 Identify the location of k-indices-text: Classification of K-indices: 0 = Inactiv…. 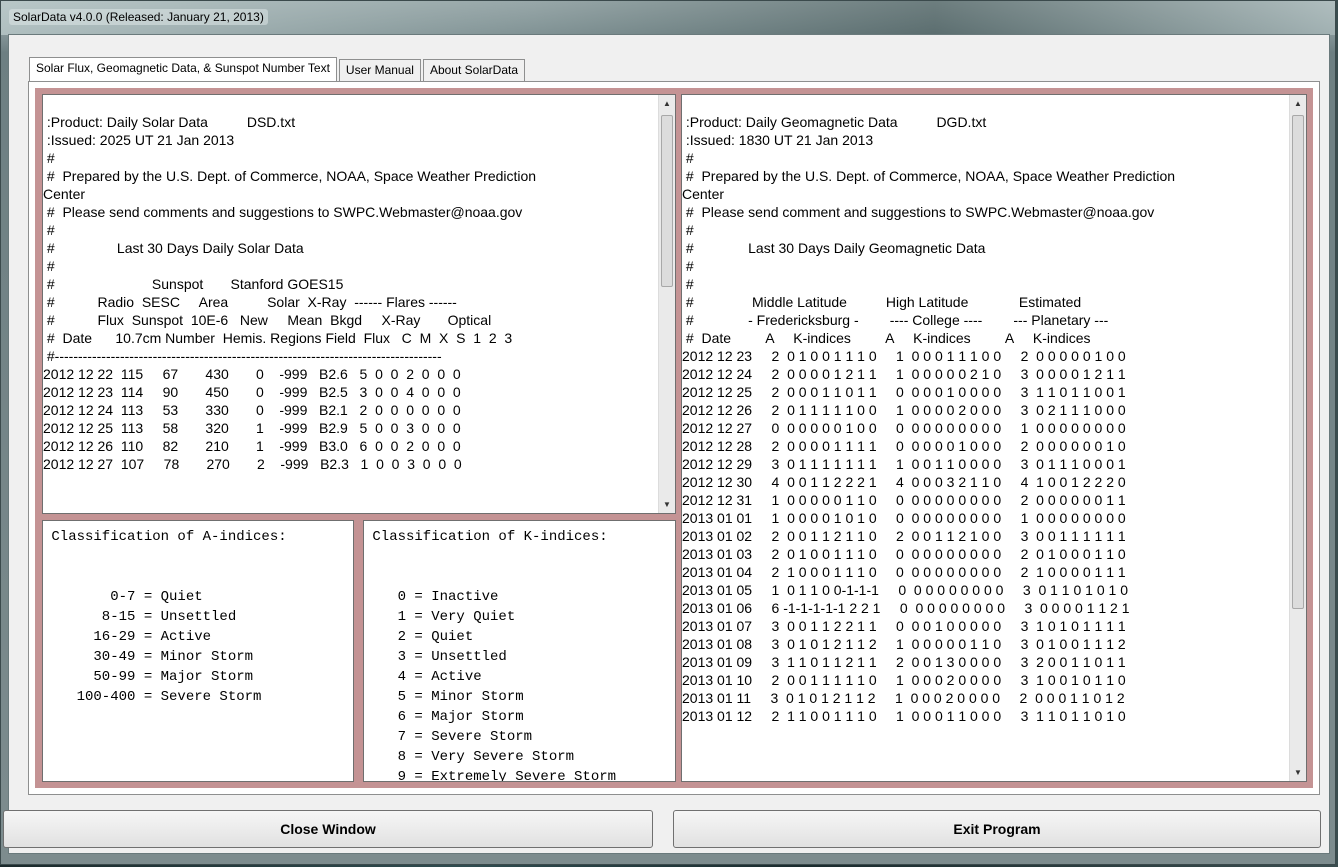
(519, 651).